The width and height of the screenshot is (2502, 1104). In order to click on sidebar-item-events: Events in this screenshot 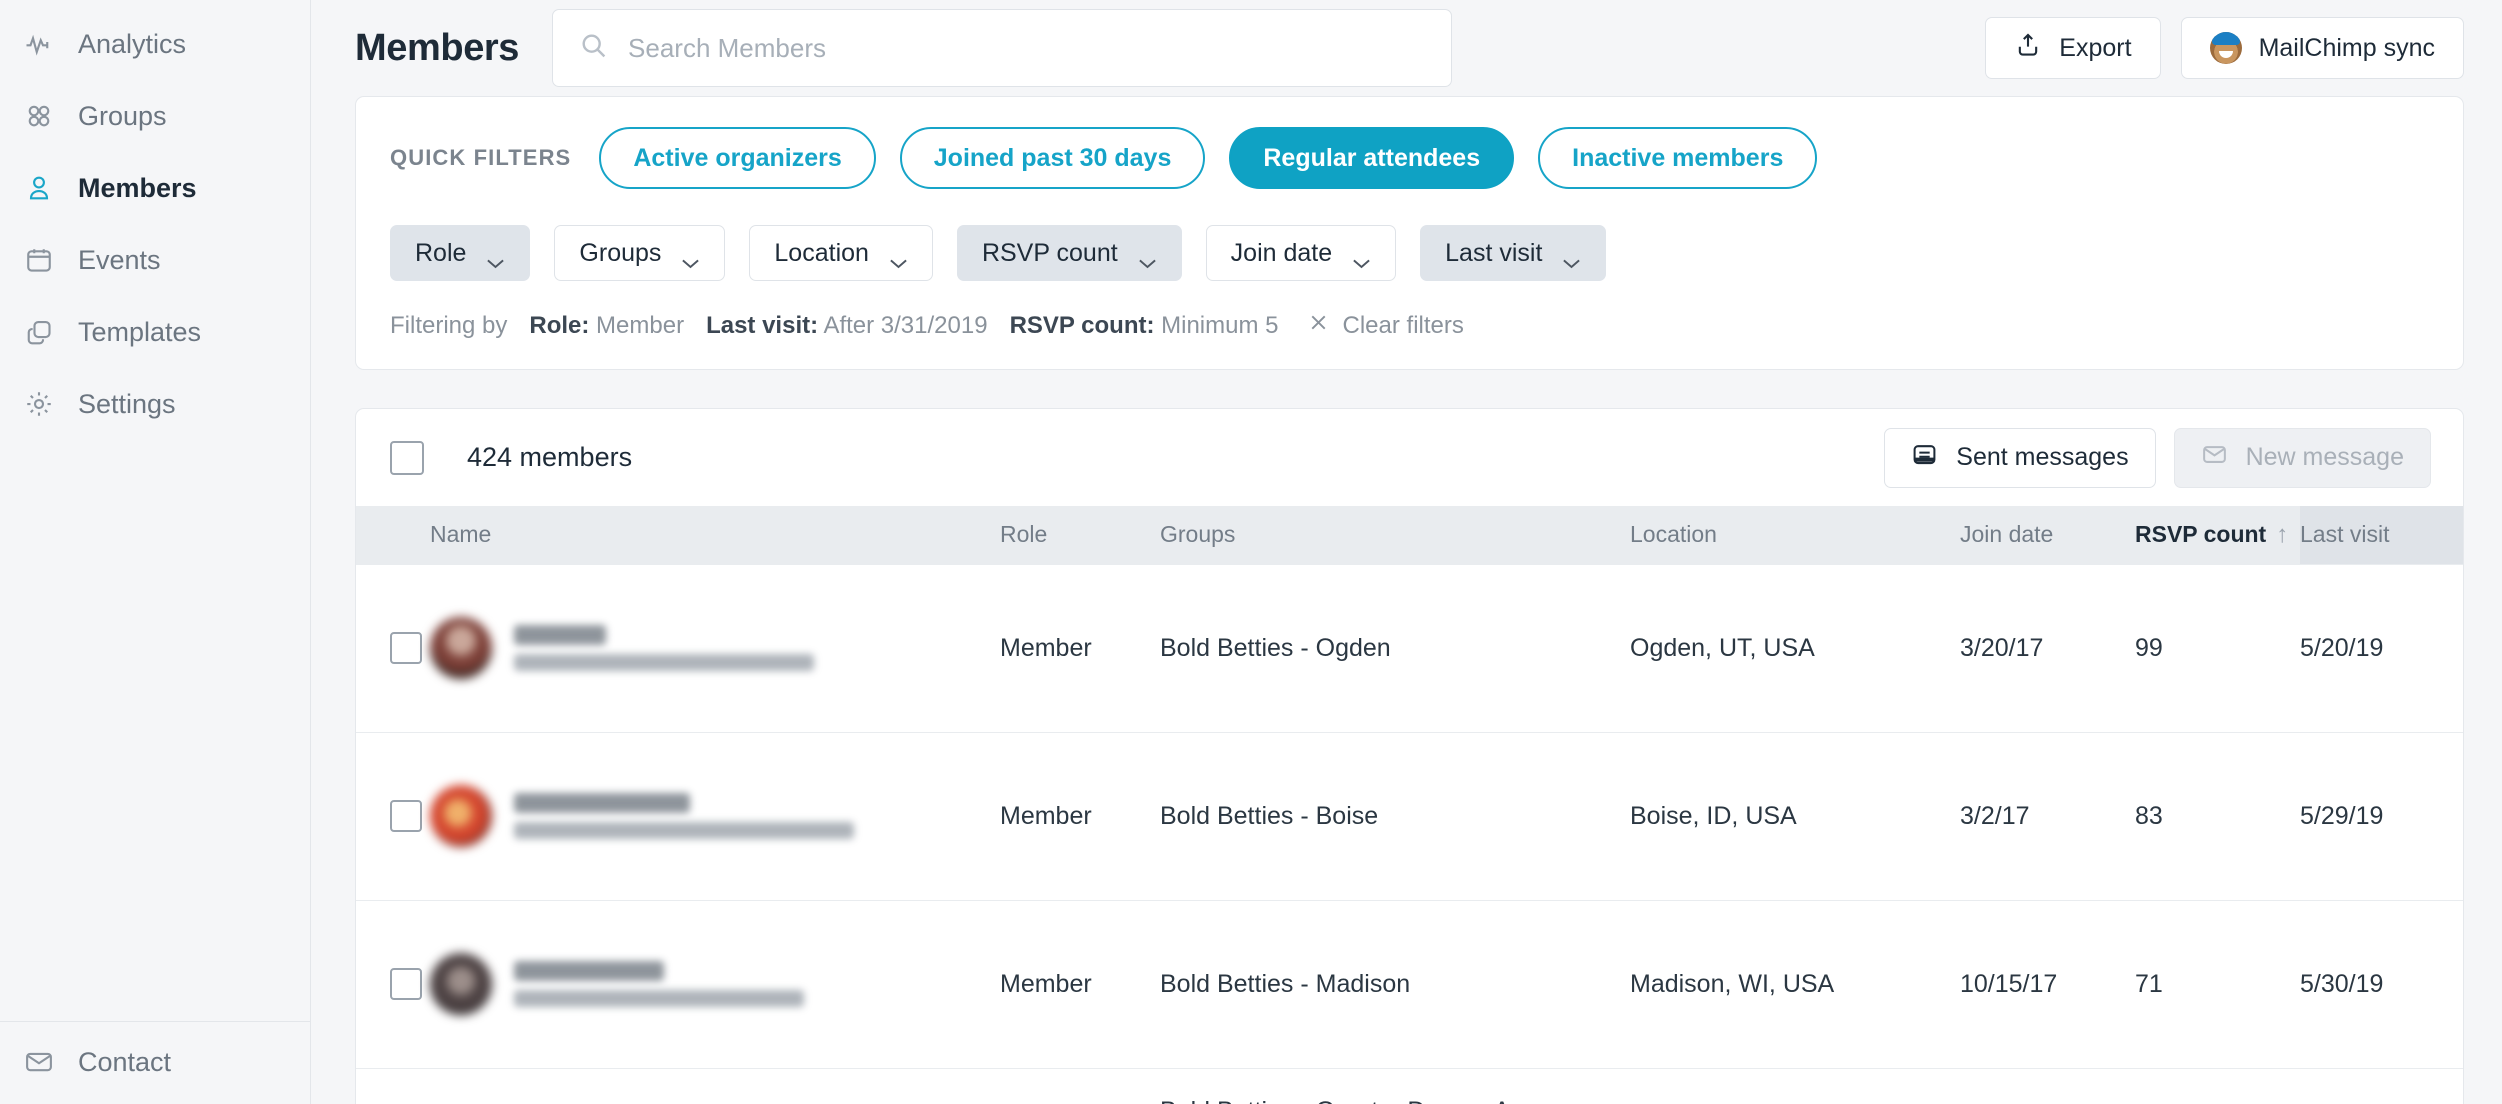, I will do `click(155, 260)`.